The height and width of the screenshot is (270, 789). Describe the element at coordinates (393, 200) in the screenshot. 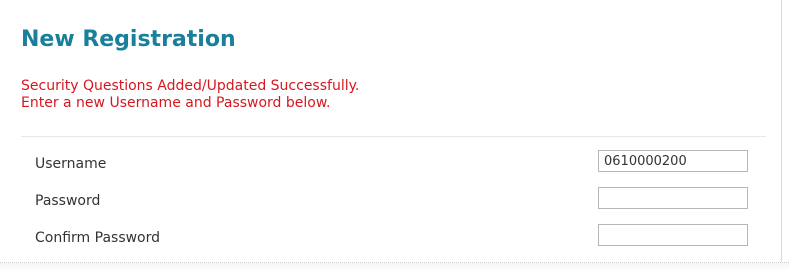

I see `password-row: Password` at that location.